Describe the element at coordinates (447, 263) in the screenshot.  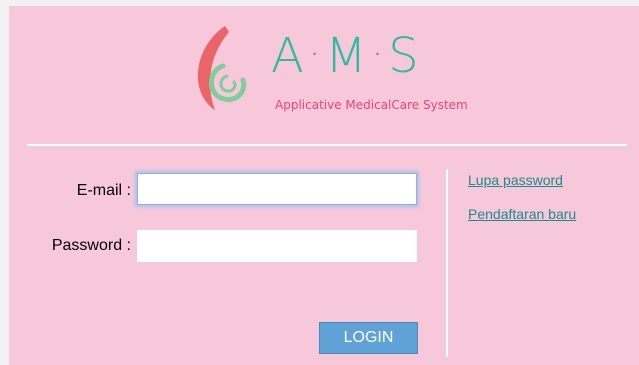
I see `vertical-divider` at that location.